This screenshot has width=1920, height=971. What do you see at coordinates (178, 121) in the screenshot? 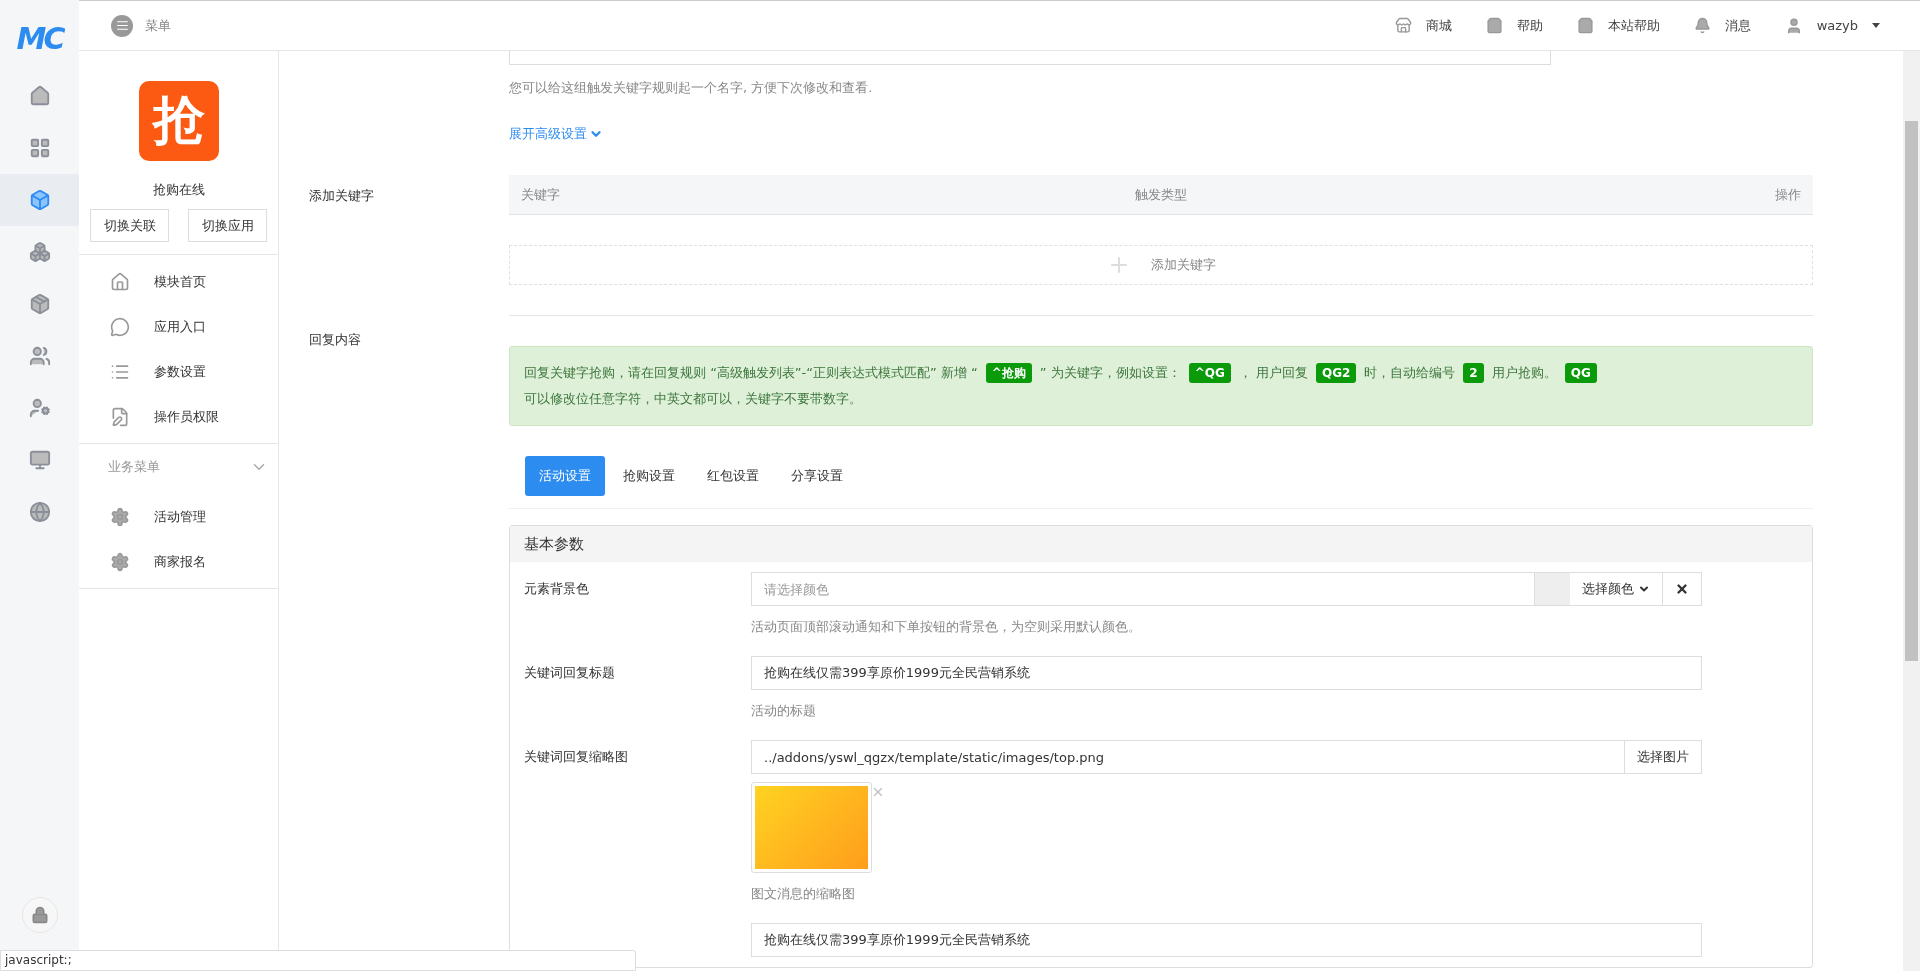
I see `app-logo: 抢` at bounding box center [178, 121].